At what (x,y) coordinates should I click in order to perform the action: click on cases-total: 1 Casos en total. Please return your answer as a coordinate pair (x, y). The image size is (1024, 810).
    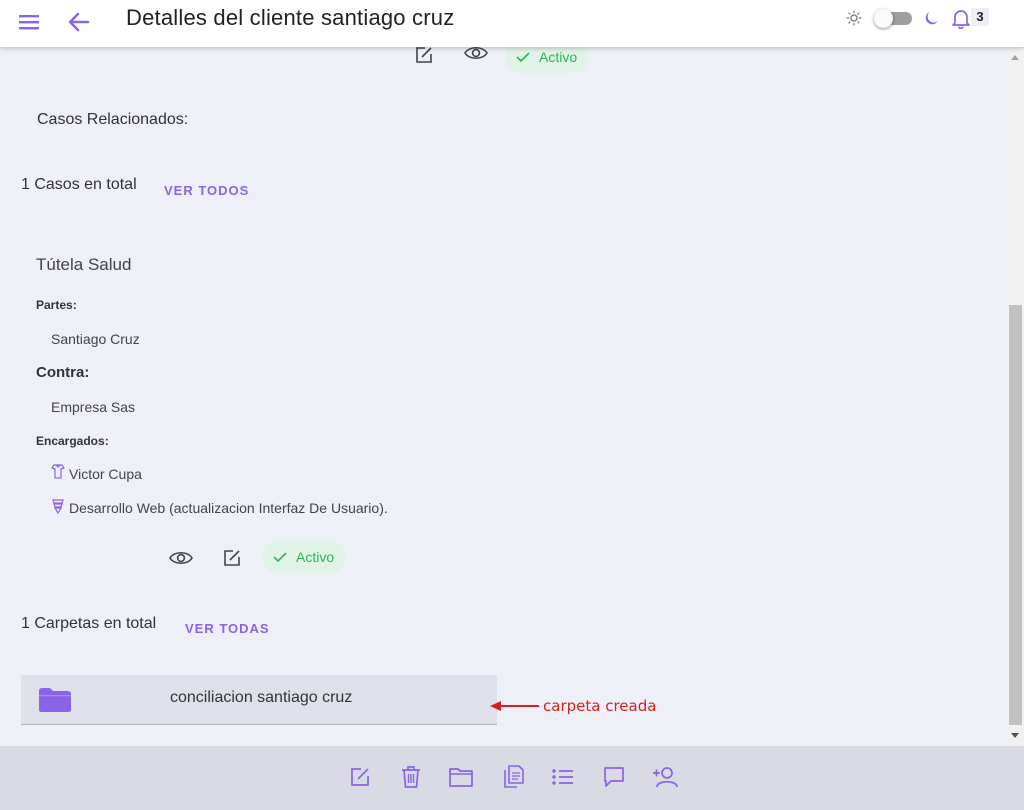
    Looking at the image, I should click on (79, 184).